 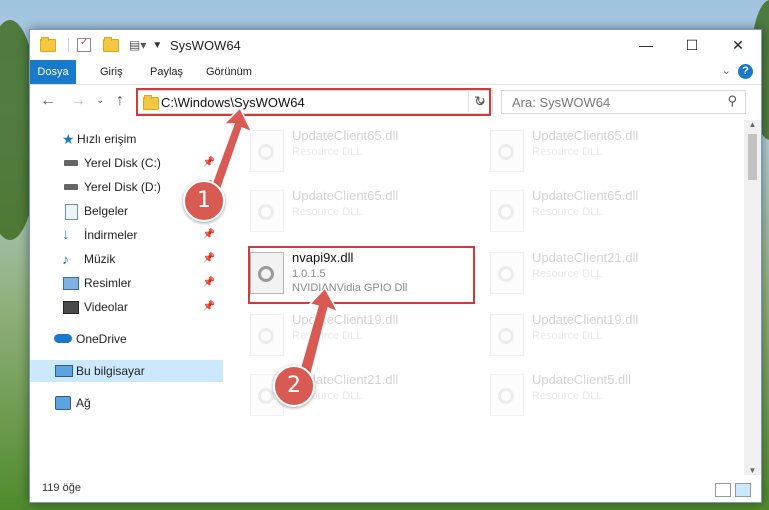 What do you see at coordinates (395, 45) in the screenshot?
I see `title-bar: ✓ ▤▾ ▼ SysWOW64 — ☐ ✕` at bounding box center [395, 45].